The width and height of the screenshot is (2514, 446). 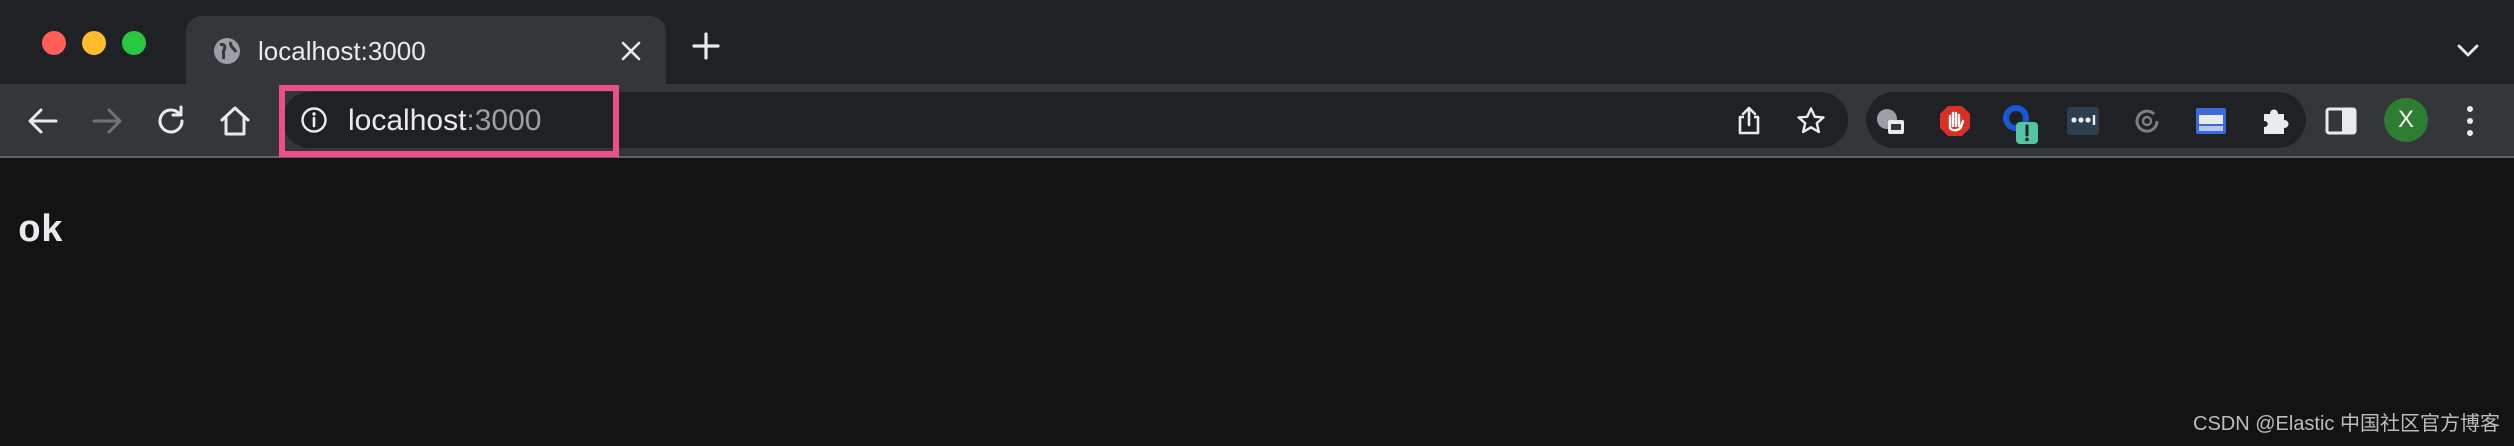 I want to click on home-icon, so click(x=235, y=121).